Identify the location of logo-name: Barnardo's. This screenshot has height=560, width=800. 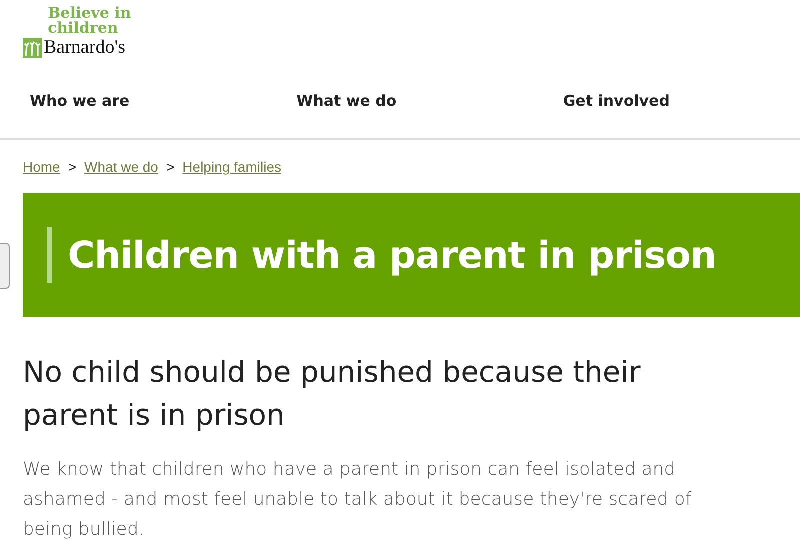
(85, 48).